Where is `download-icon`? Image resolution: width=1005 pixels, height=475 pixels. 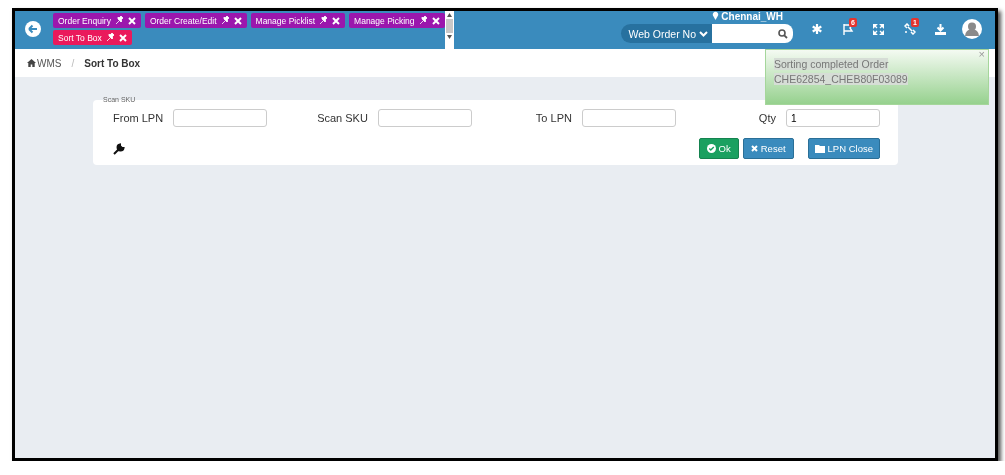 download-icon is located at coordinates (940, 29).